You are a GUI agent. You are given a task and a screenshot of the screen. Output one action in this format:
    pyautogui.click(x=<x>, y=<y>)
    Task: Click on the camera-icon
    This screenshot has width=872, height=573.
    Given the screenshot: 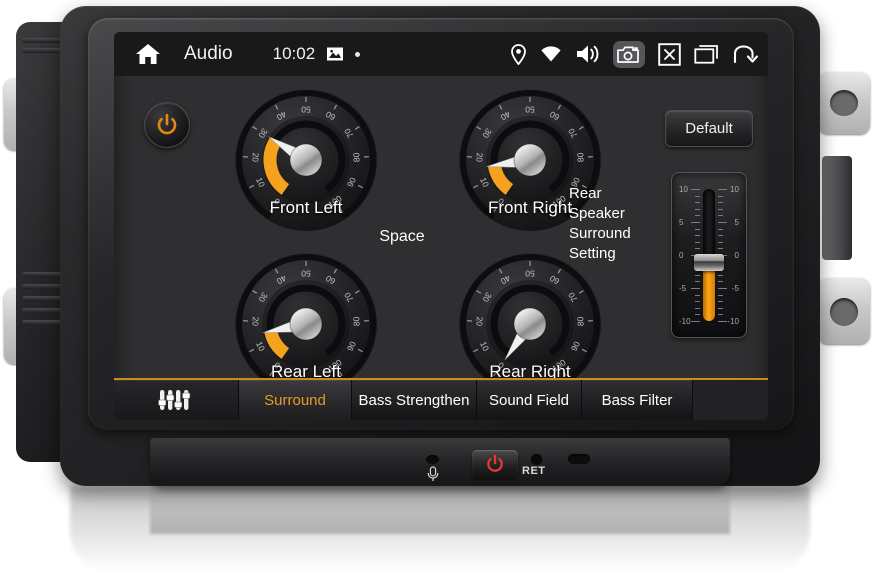 What is the action you would take?
    pyautogui.click(x=629, y=54)
    